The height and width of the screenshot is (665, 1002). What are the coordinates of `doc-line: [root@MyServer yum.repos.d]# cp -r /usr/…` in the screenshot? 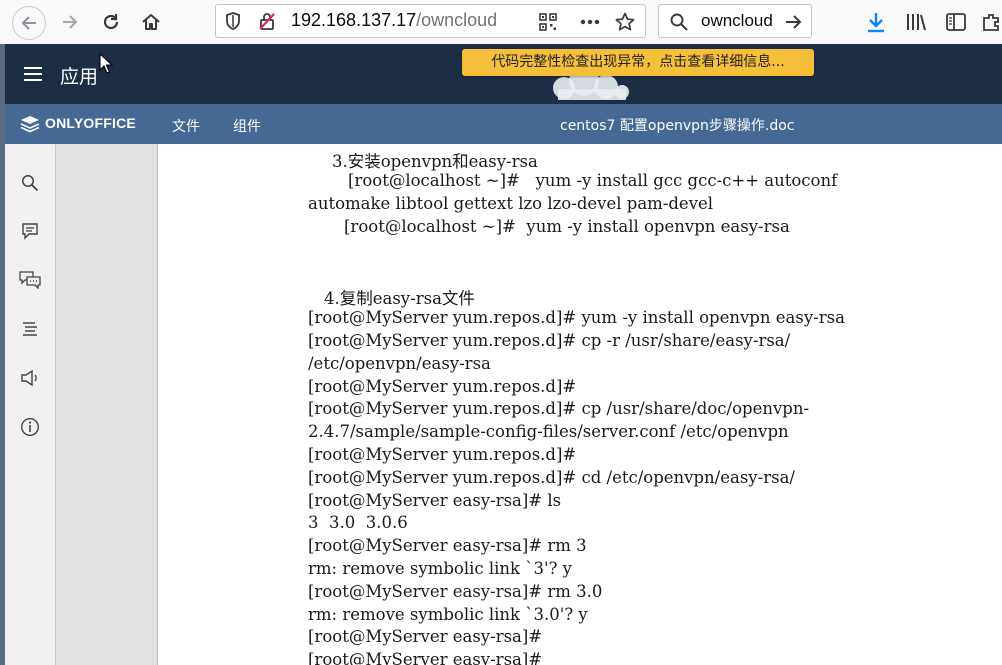 It's located at (549, 340).